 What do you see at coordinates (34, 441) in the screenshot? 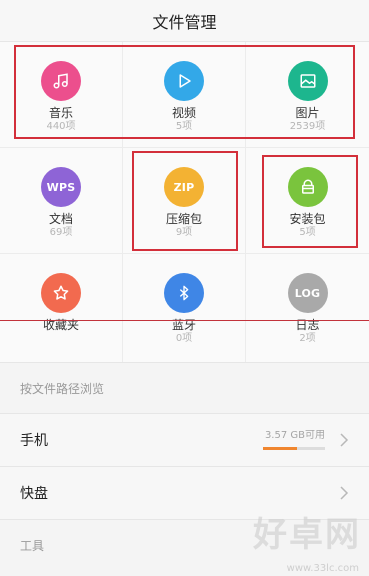
I see `storage-name: 手机` at bounding box center [34, 441].